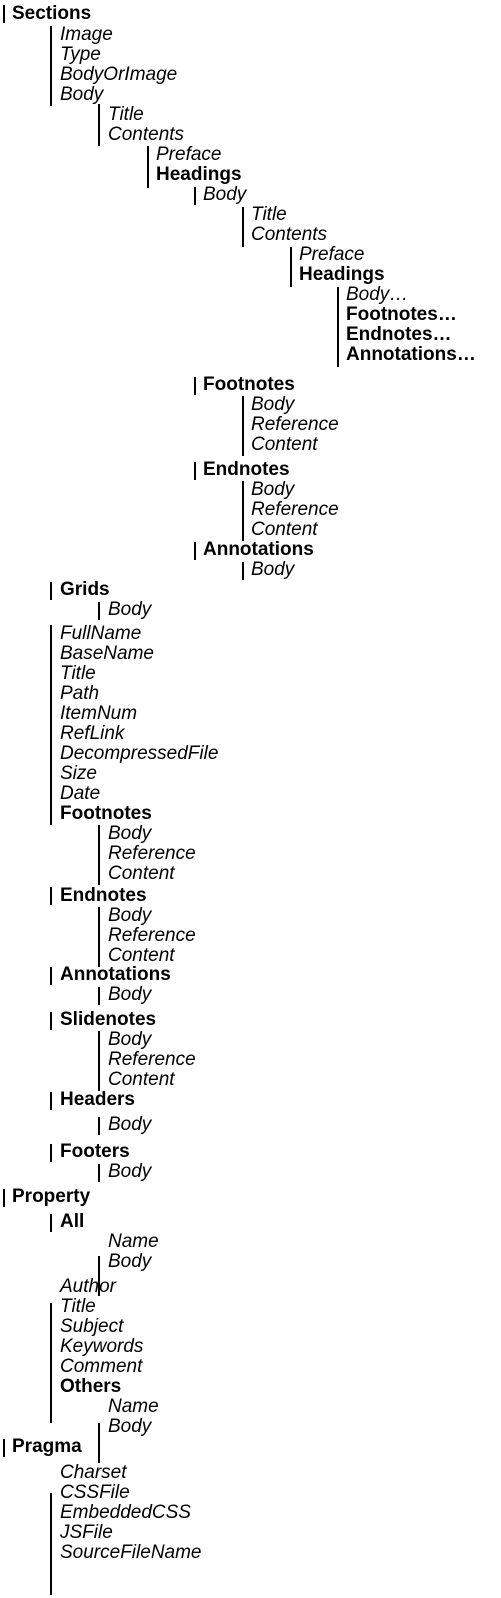 The image size is (501, 1598). I want to click on node-grids: Grids, so click(85, 589).